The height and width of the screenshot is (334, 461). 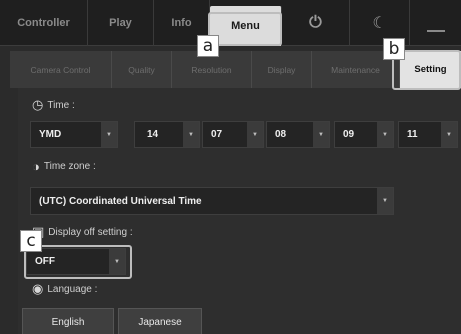 What do you see at coordinates (36, 166) in the screenshot?
I see `globe-clock-icon: ◑` at bounding box center [36, 166].